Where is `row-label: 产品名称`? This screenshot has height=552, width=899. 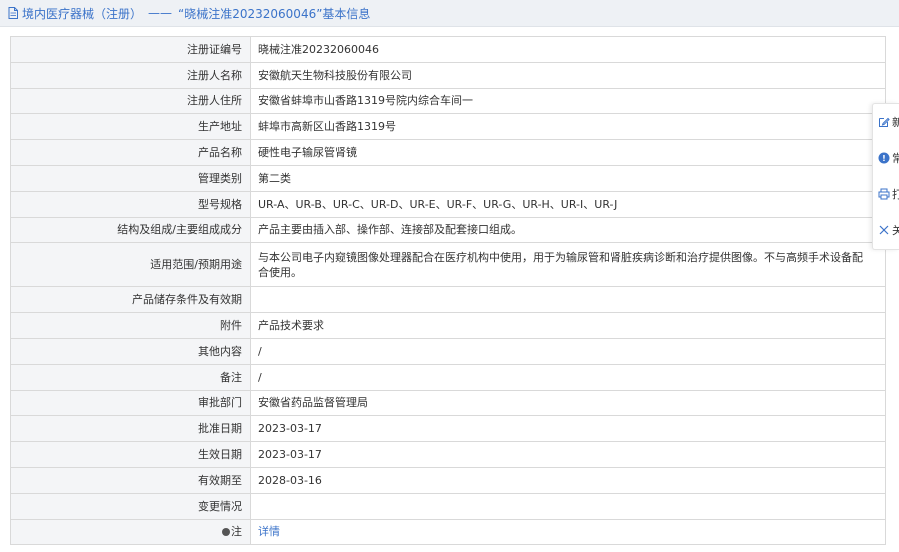
row-label: 产品名称 is located at coordinates (130, 152).